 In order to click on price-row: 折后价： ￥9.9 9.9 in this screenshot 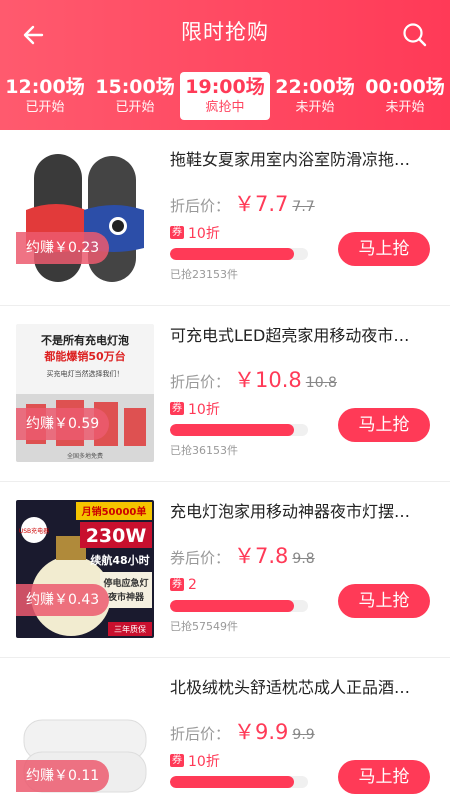, I will do `click(242, 731)`.